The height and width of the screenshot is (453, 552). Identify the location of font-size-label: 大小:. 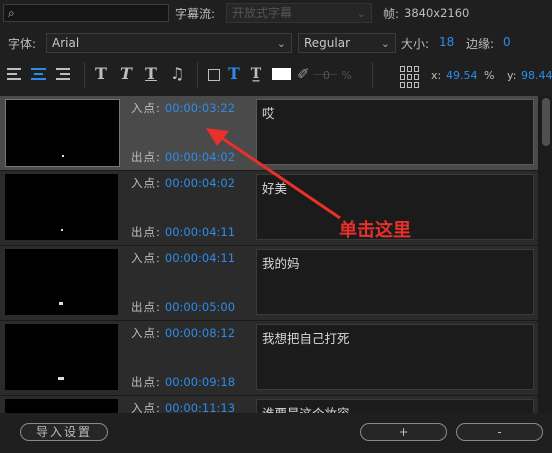
(415, 44).